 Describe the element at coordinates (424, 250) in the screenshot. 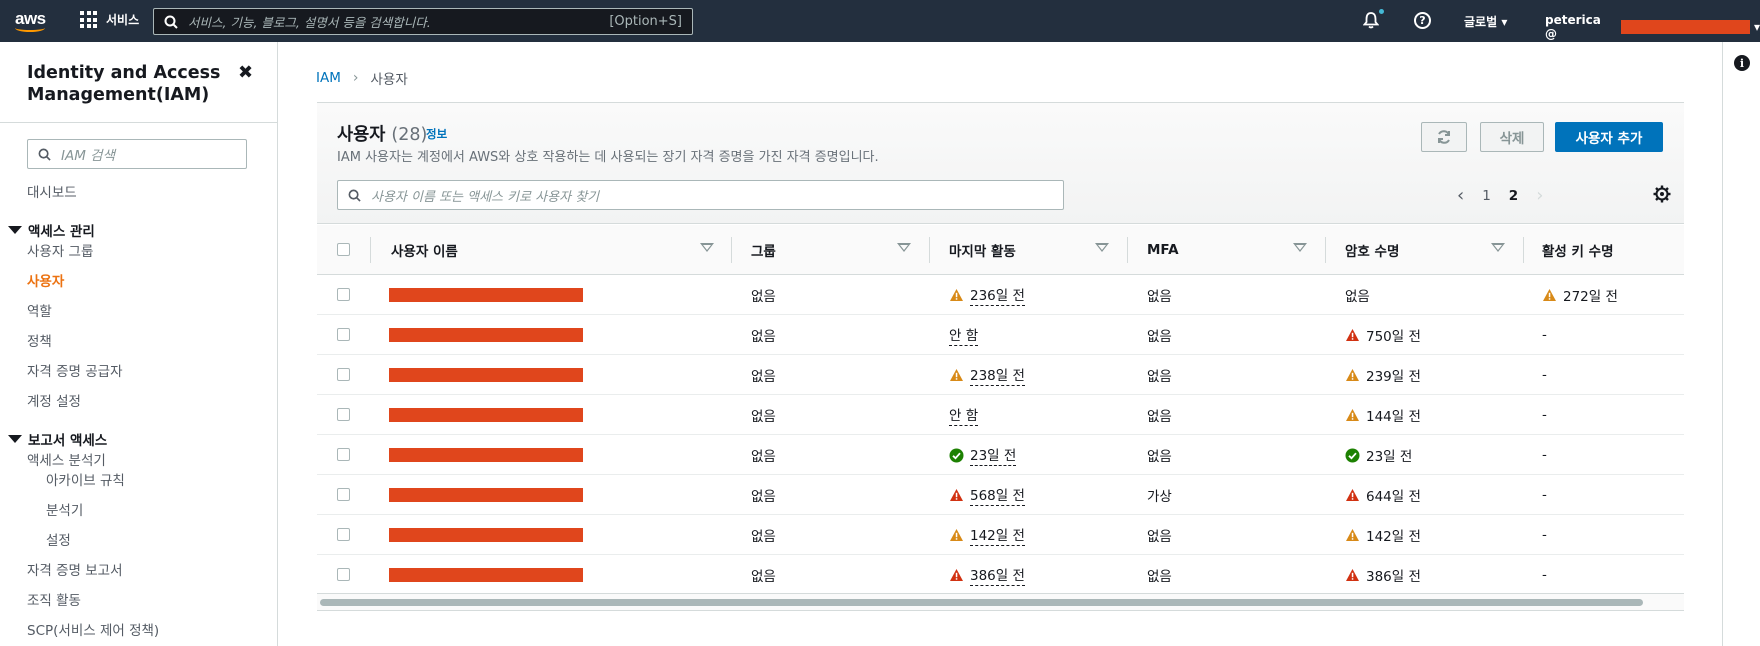

I see `column-header-username: 사용자 이름` at that location.